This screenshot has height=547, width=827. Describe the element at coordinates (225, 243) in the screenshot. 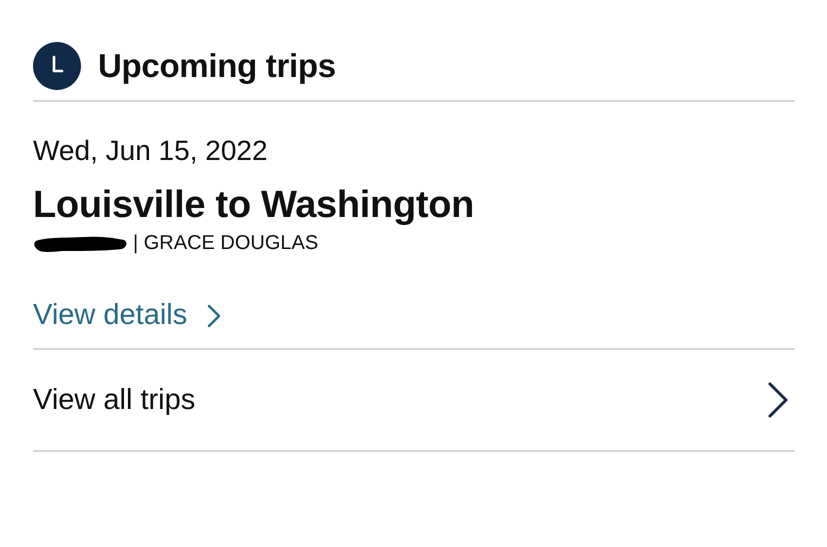

I see `passenger-name: | GRACE DOUGLAS` at that location.